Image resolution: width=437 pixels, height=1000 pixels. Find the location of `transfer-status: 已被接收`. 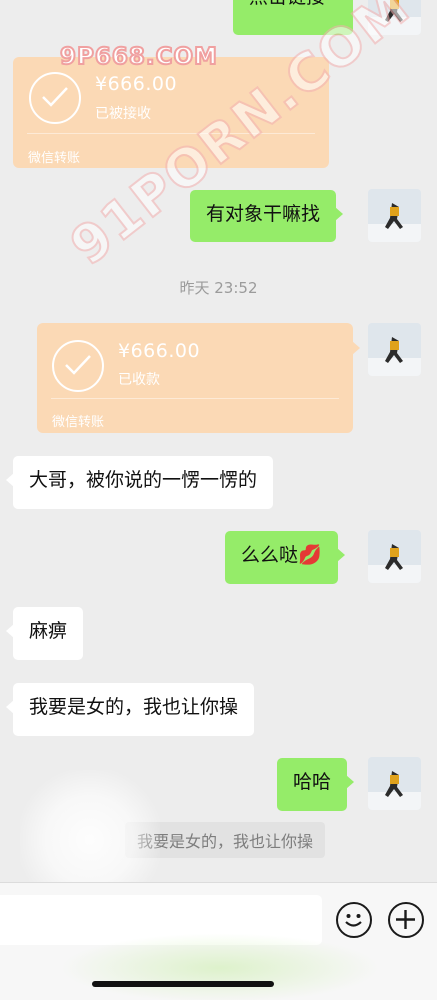

transfer-status: 已被接收 is located at coordinates (123, 114).